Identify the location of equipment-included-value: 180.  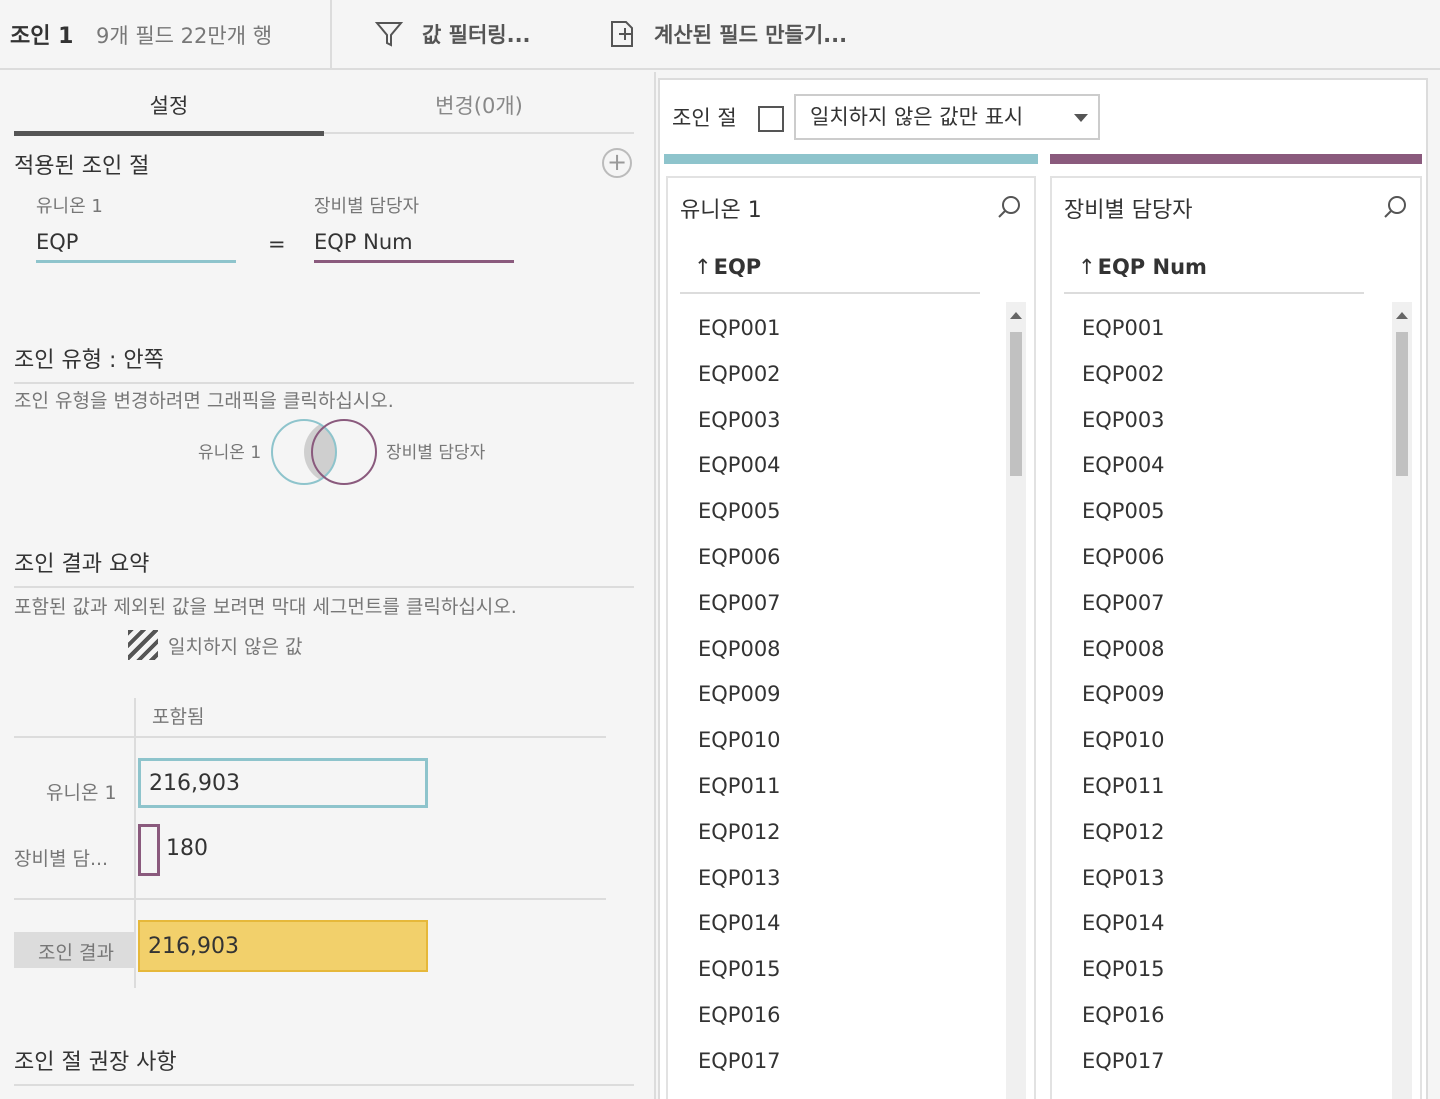
(187, 848).